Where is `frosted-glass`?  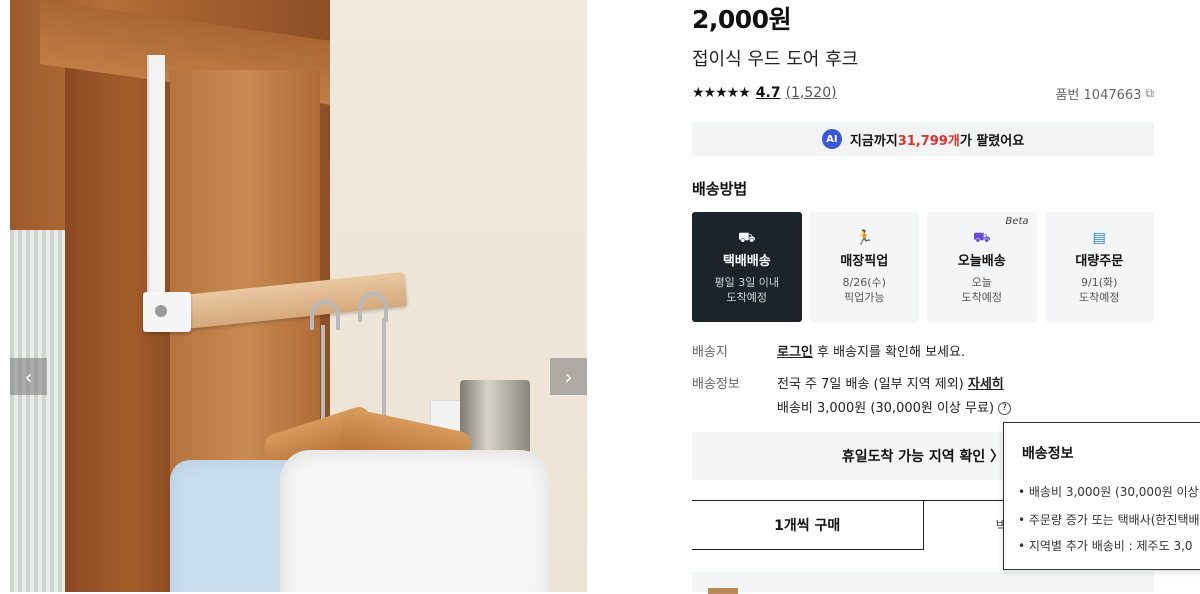
frosted-glass is located at coordinates (40, 411).